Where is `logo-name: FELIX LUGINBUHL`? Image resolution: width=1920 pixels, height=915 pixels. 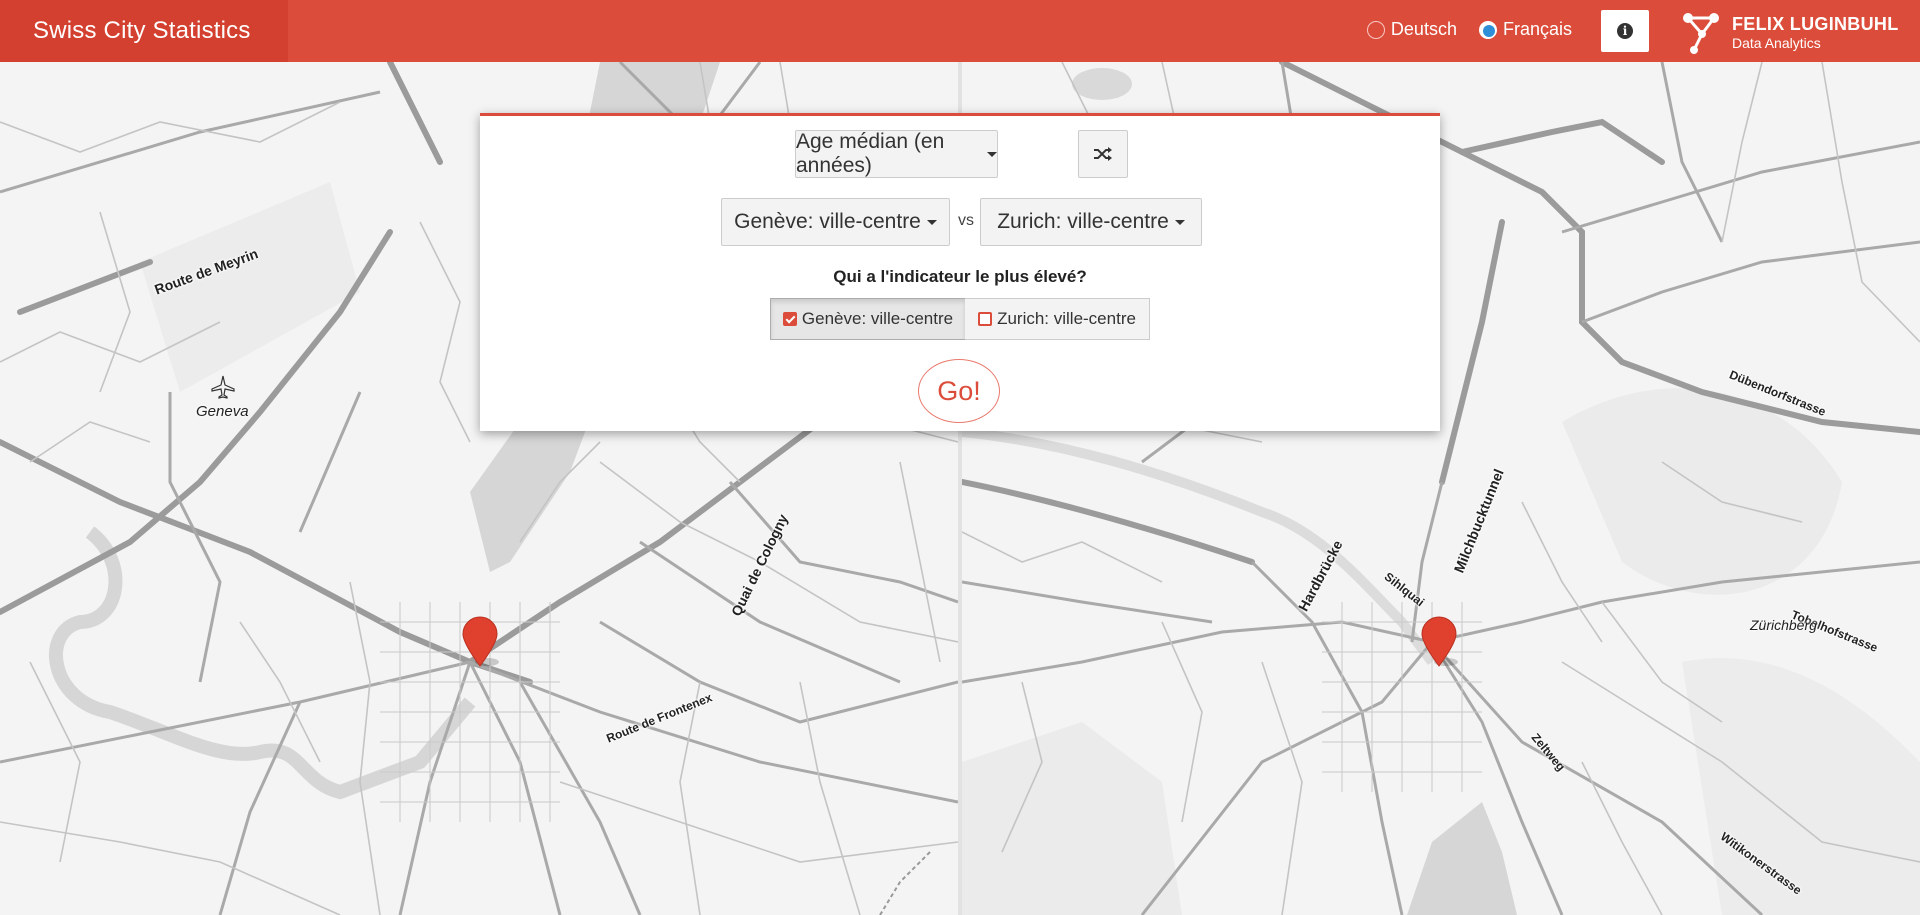
logo-name: FELIX LUGINBUHL is located at coordinates (1815, 23).